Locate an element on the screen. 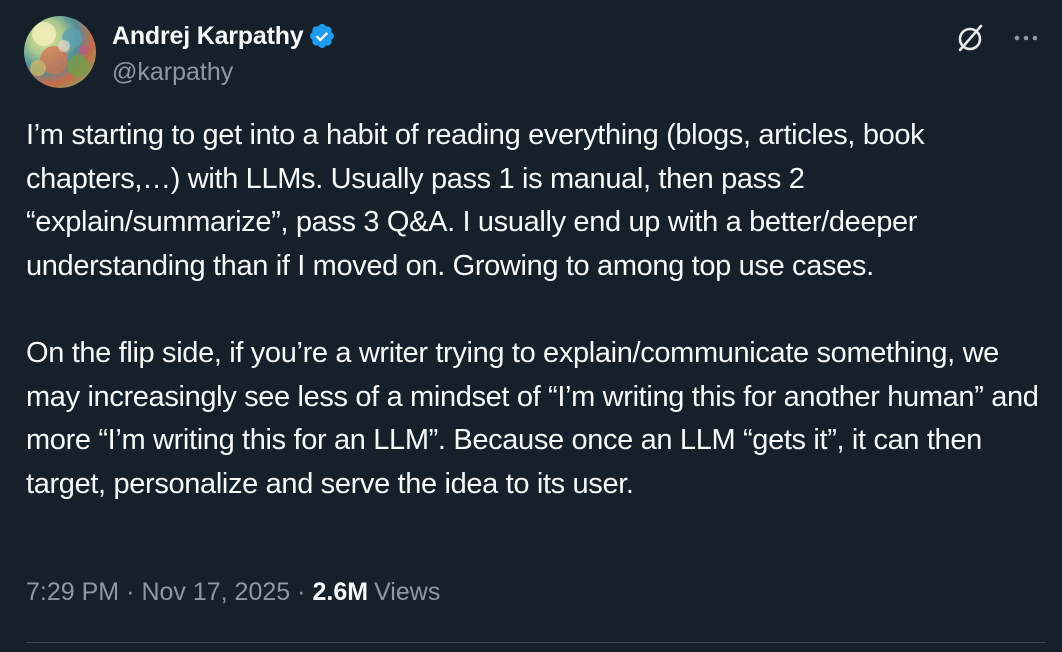  avatar-image is located at coordinates (59, 49).